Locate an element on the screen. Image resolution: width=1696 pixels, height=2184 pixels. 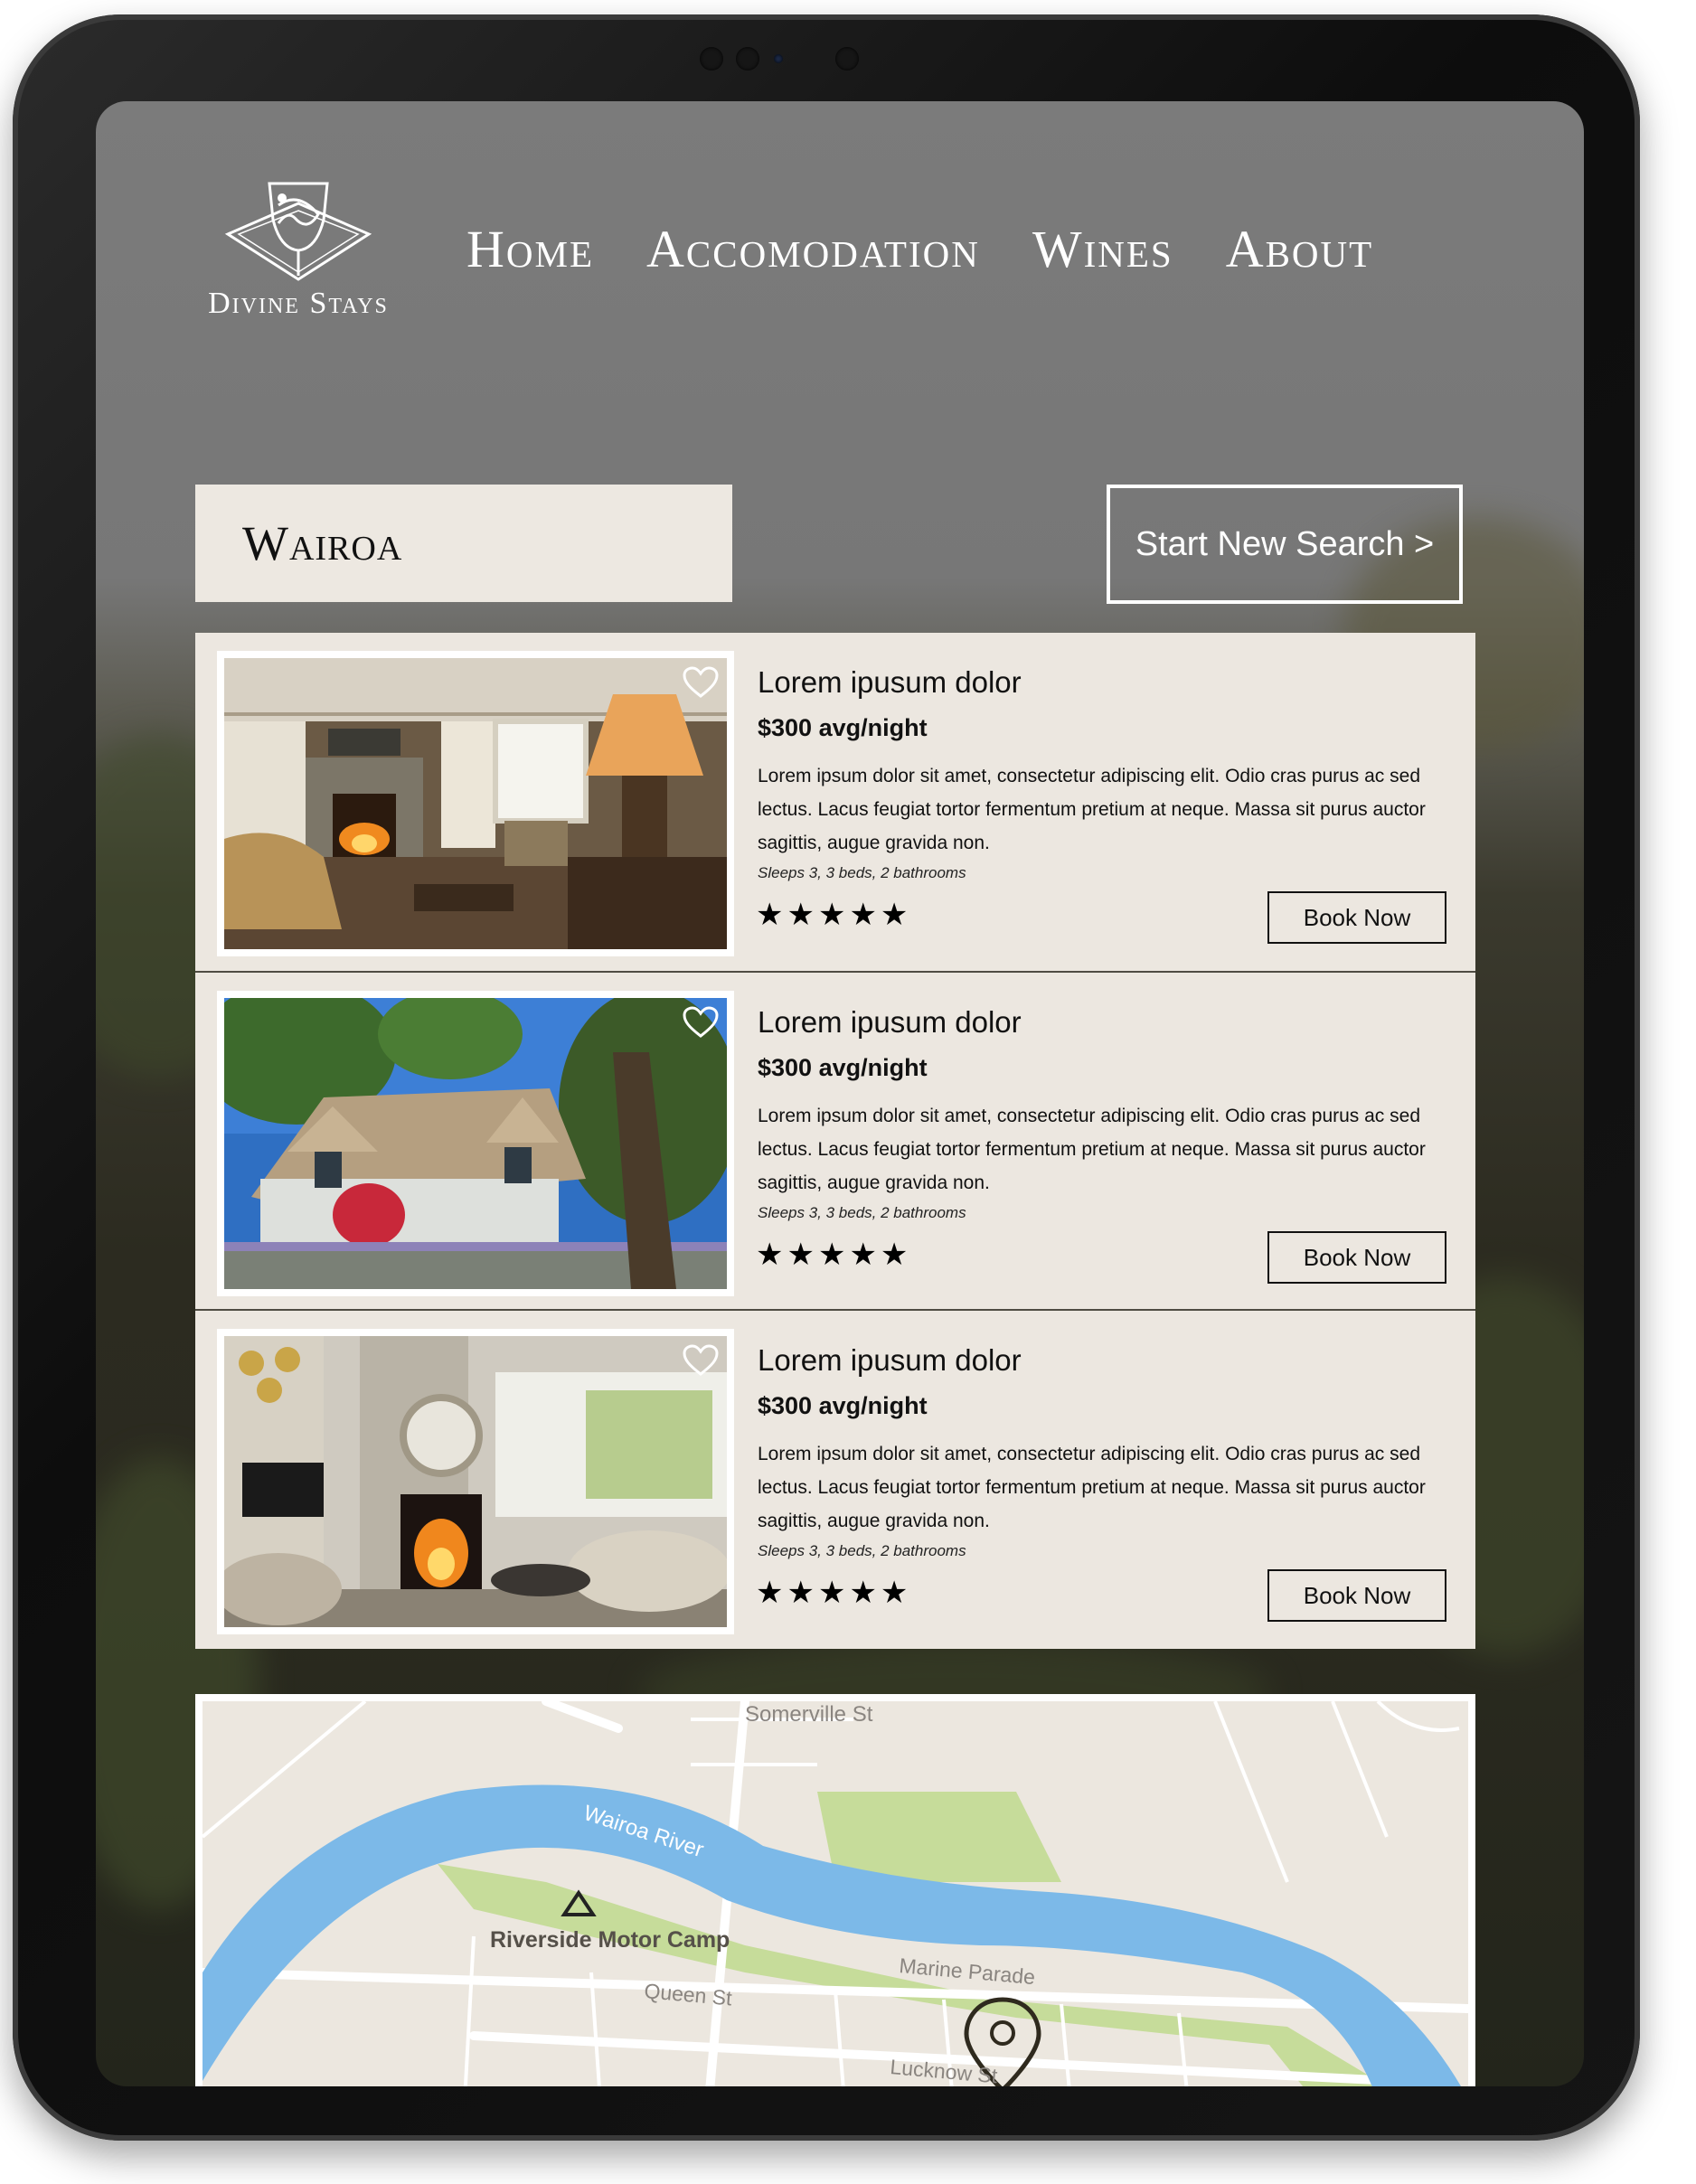
logo: Divine Stays is located at coordinates (298, 249).